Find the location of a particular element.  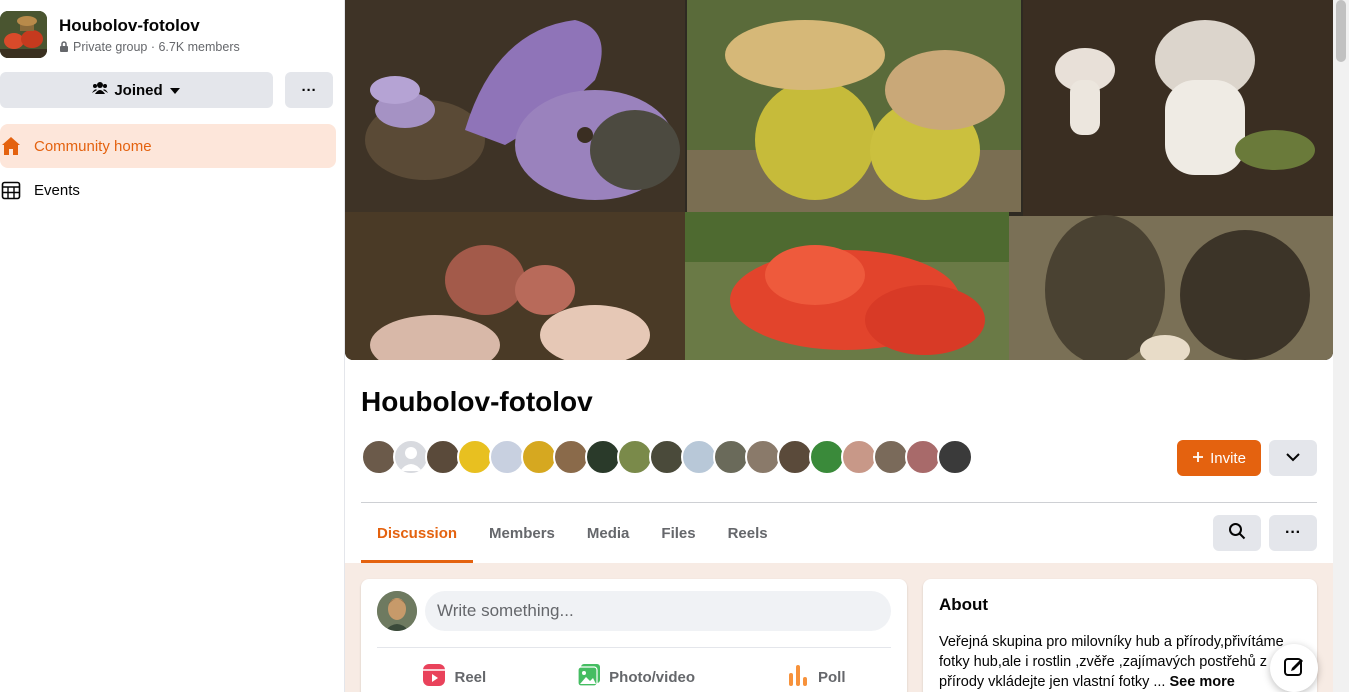

search-button is located at coordinates (1237, 533).